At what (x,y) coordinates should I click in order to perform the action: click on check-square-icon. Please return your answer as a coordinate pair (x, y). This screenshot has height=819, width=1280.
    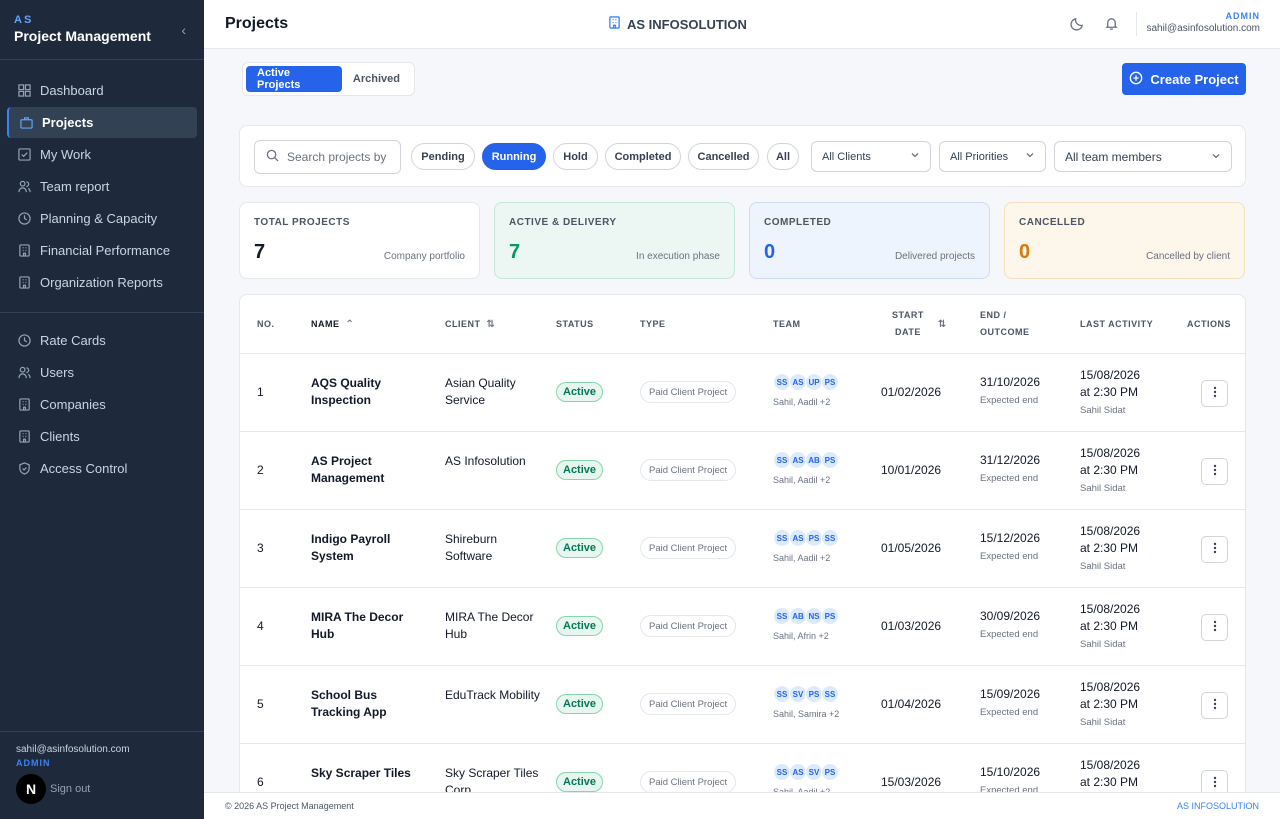
    Looking at the image, I should click on (24, 155).